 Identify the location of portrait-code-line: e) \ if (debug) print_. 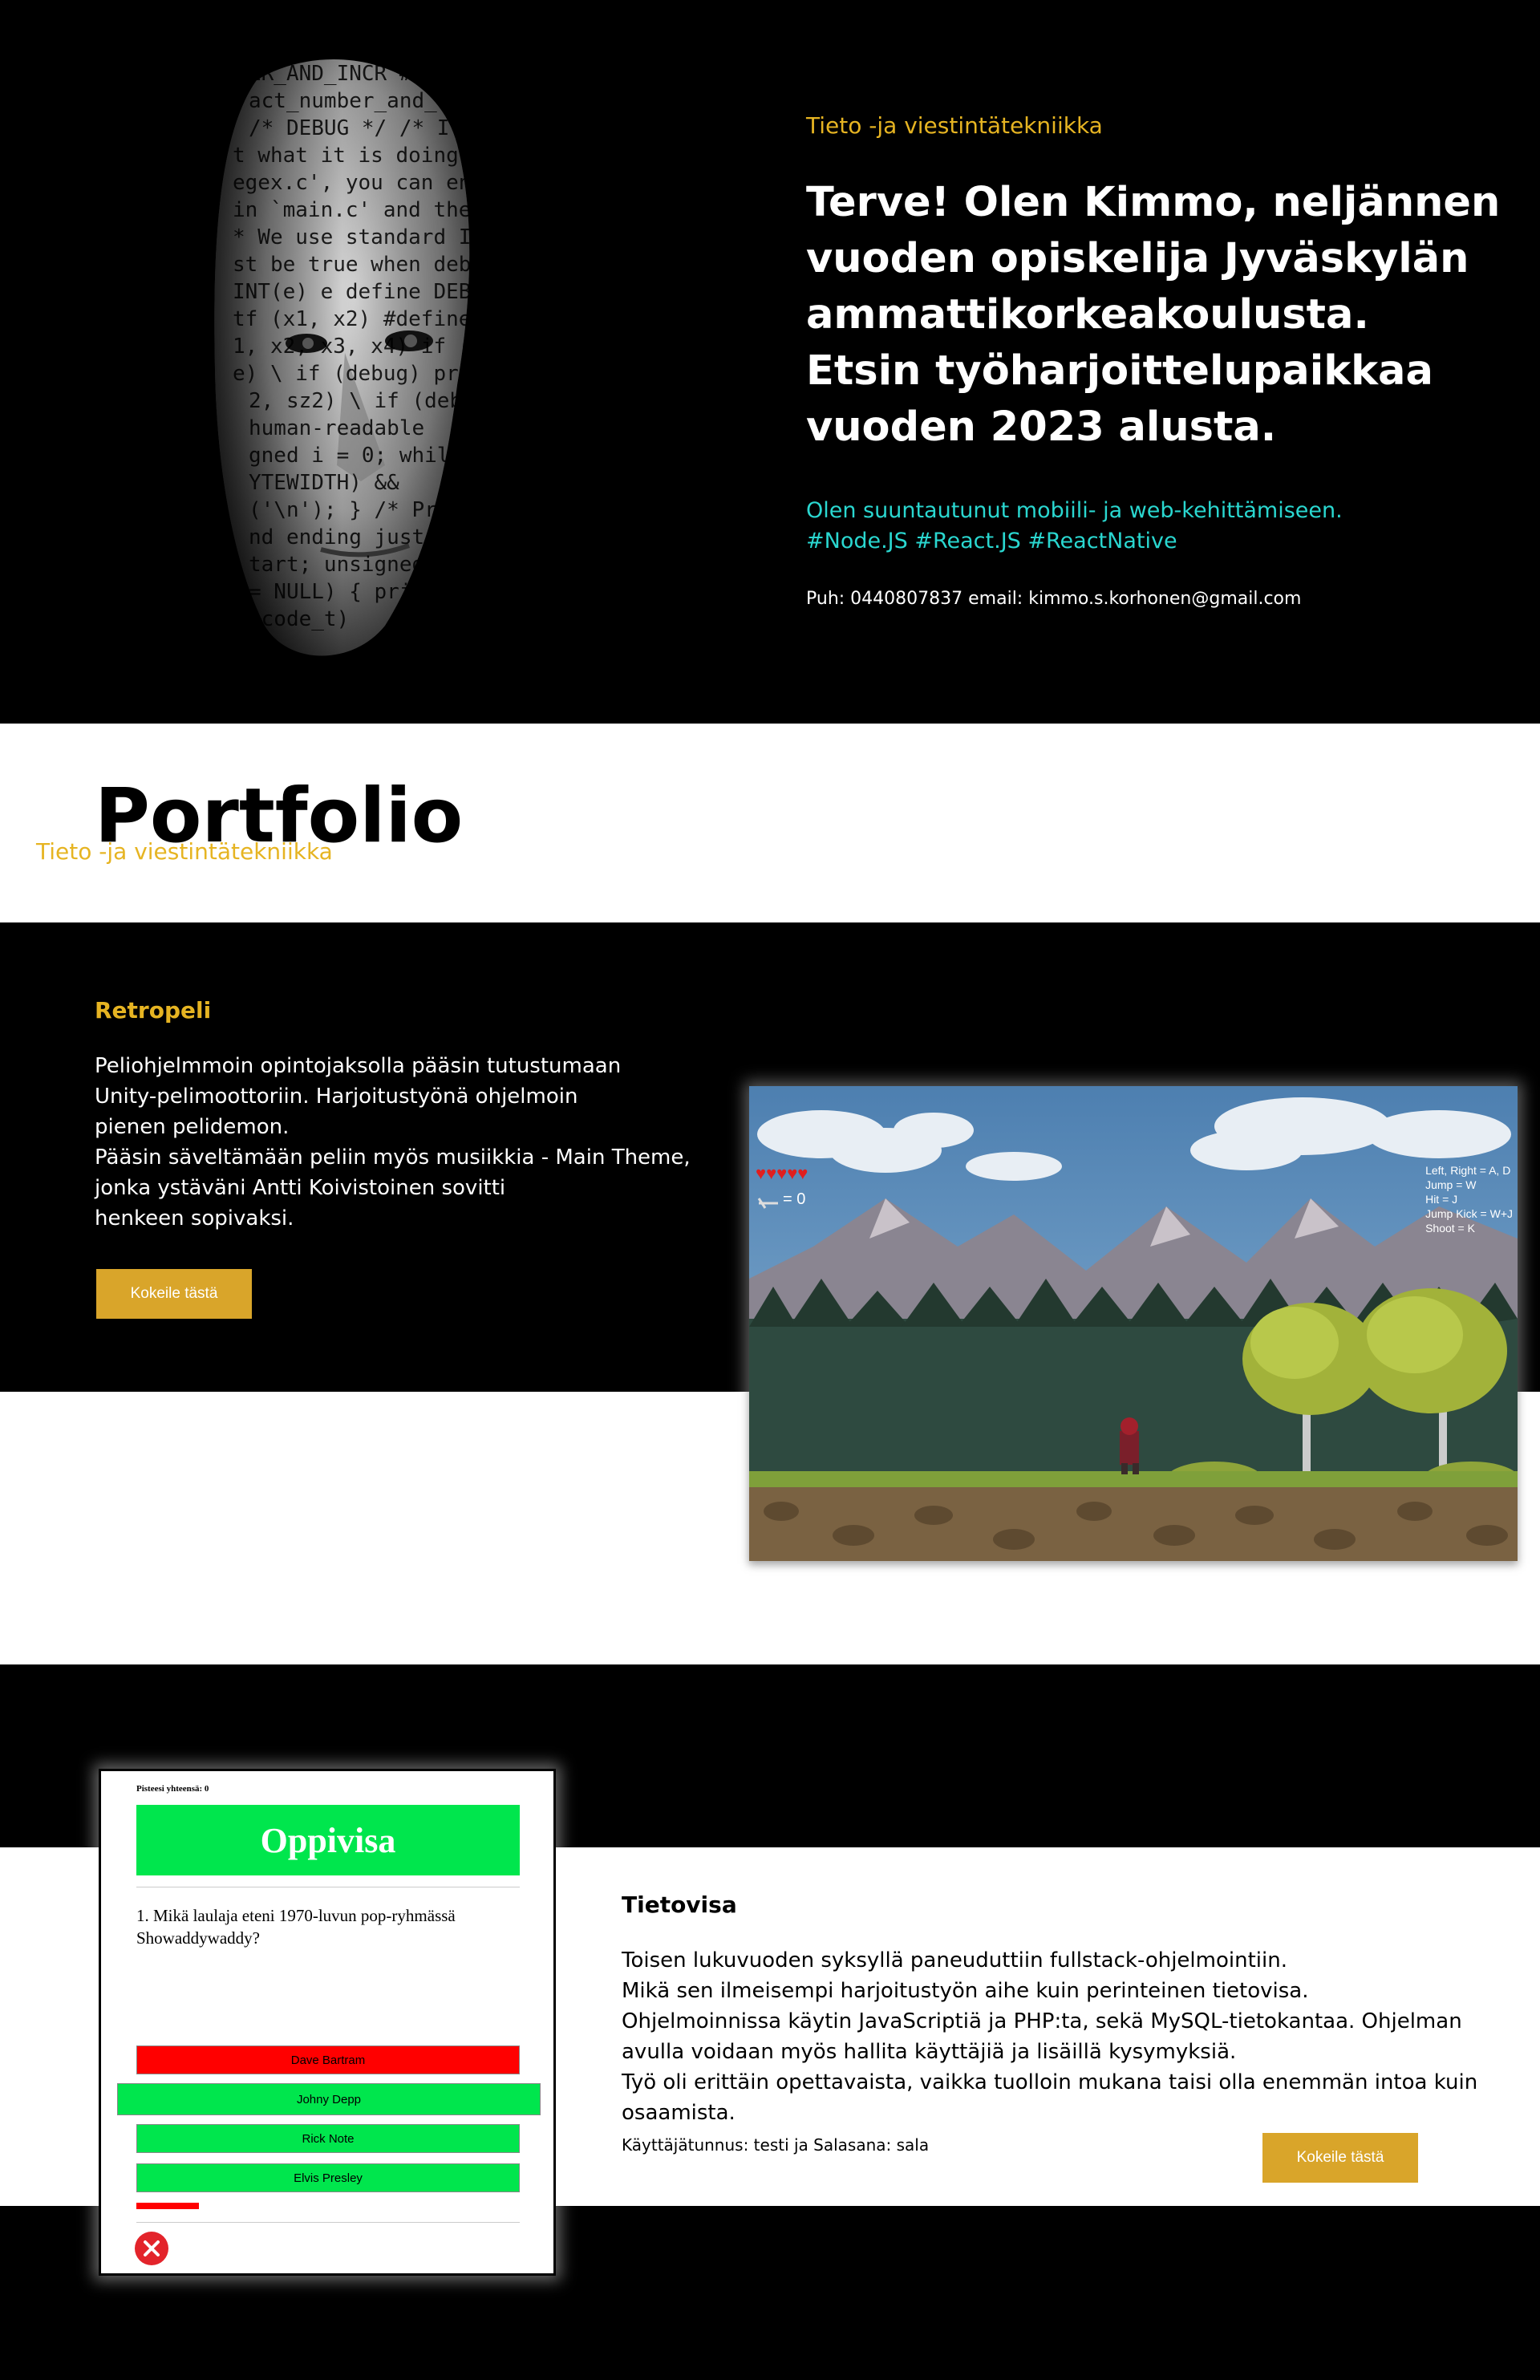
(353, 374).